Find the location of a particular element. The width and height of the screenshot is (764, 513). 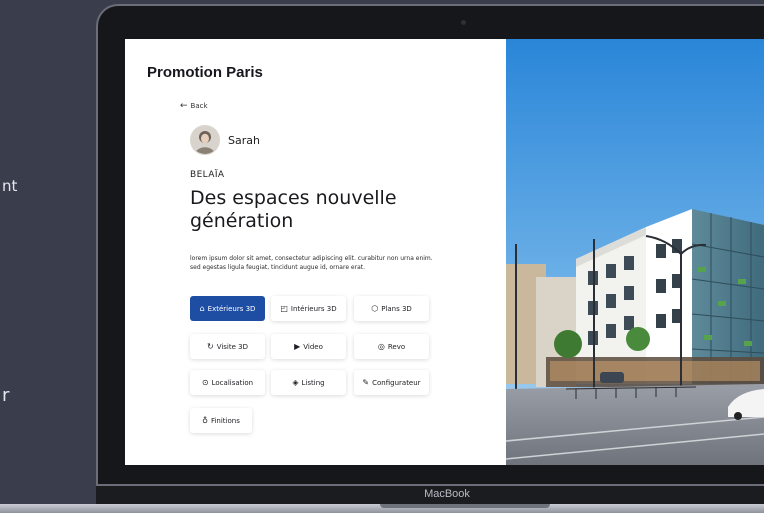

partial-side-text: nt is located at coordinates (10, 186).